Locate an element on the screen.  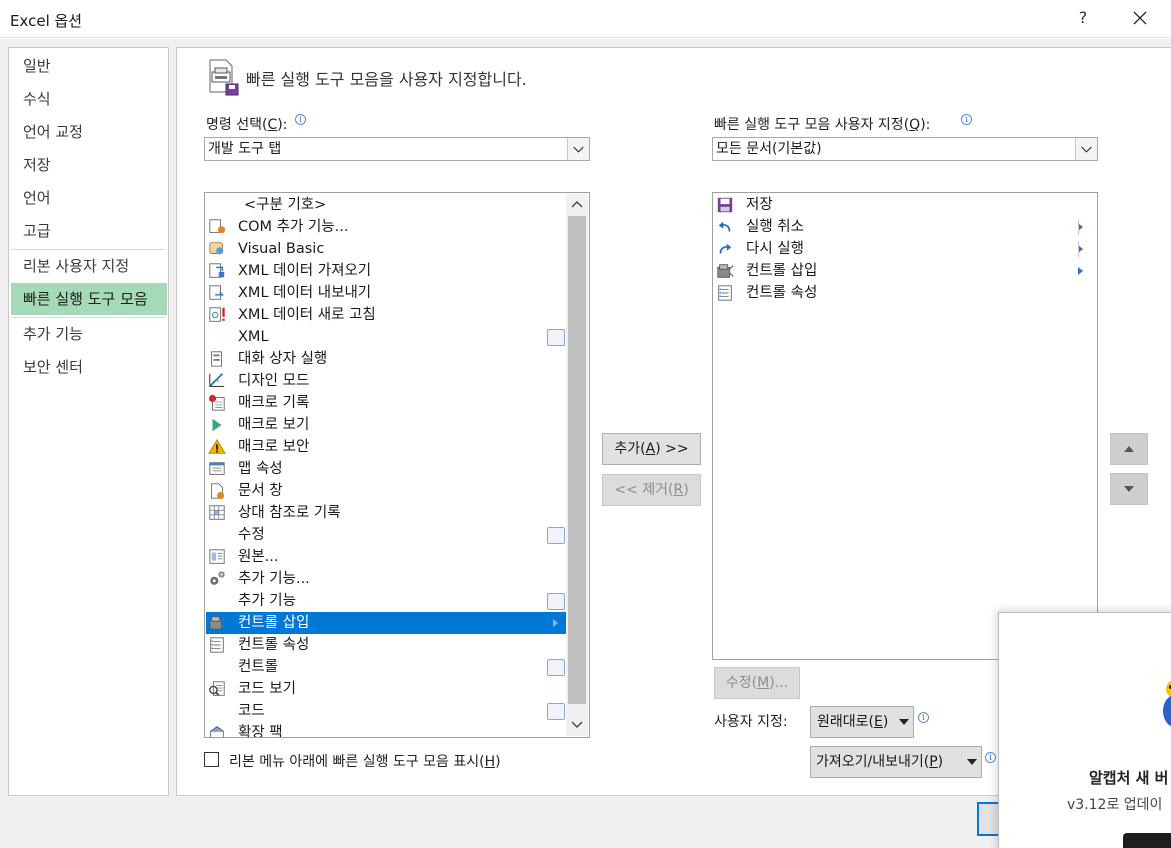
command-list-item: 문서 창 is located at coordinates (386, 491).